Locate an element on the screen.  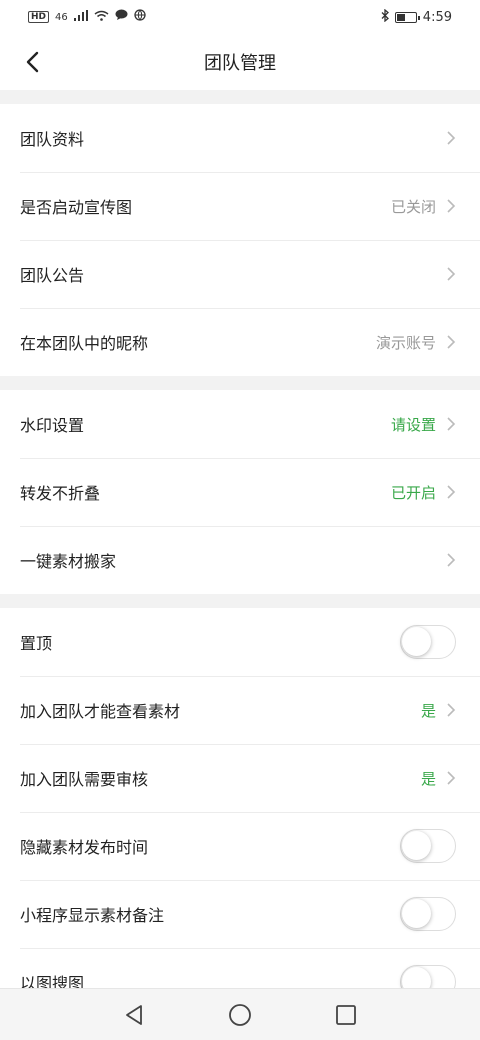
bluetooth-icon is located at coordinates (385, 17).